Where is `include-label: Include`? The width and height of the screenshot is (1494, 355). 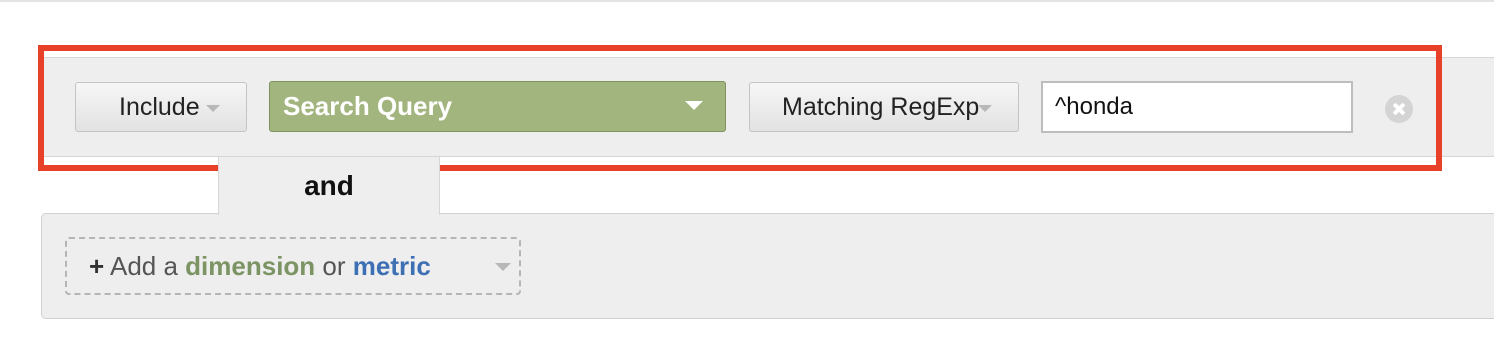 include-label: Include is located at coordinates (159, 107).